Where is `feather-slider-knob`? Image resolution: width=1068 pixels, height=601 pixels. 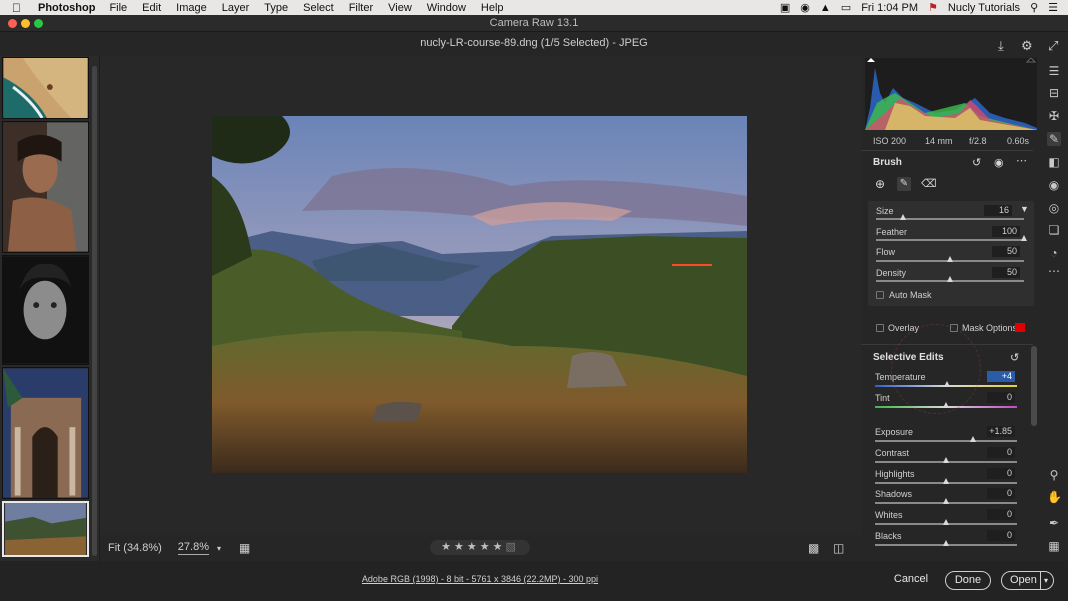
feather-slider-knob is located at coordinates (1024, 238).